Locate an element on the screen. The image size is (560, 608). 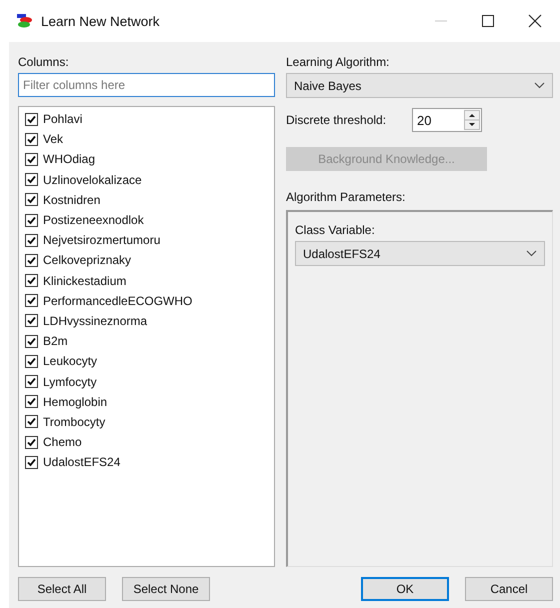
dialog-button: Select All is located at coordinates (62, 589).